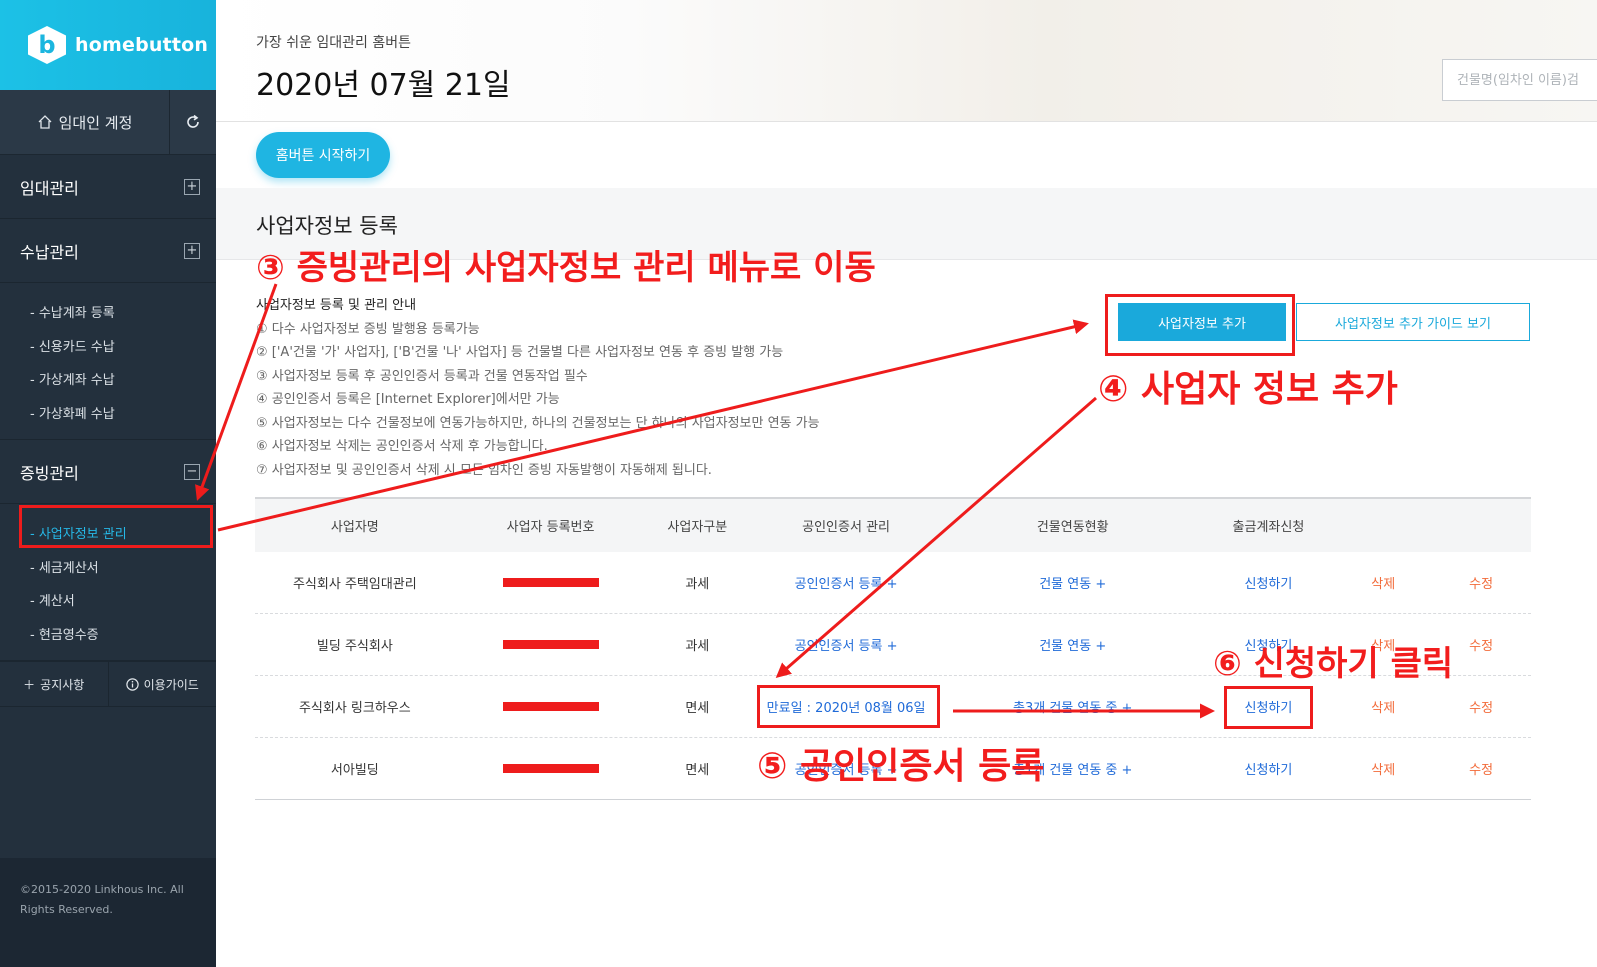 Image resolution: width=1597 pixels, height=967 pixels. I want to click on menu-evidence: 증빙관리 −, so click(108, 472).